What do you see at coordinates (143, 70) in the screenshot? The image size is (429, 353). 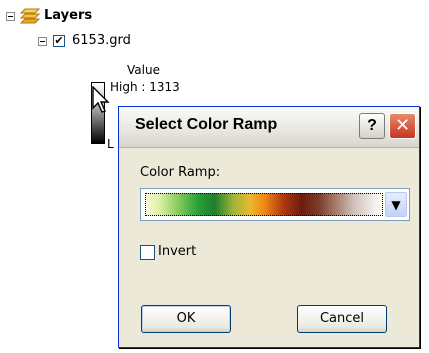 I see `legend-heading: Value` at bounding box center [143, 70].